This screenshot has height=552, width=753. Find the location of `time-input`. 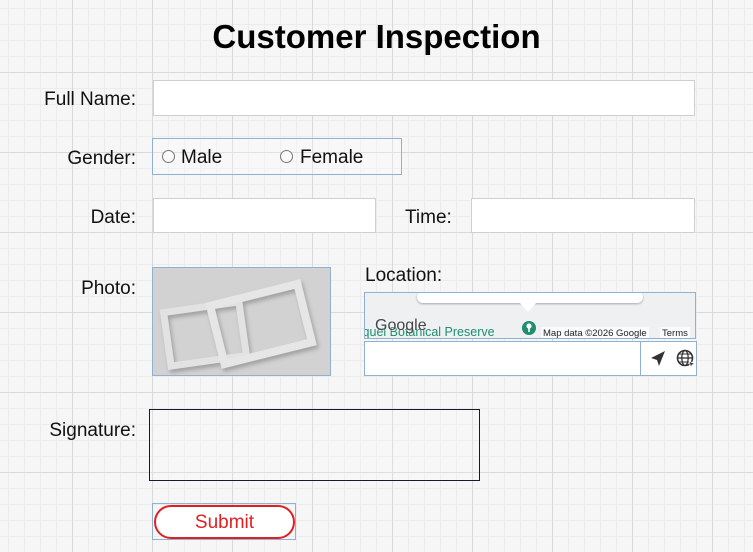

time-input is located at coordinates (583, 215).